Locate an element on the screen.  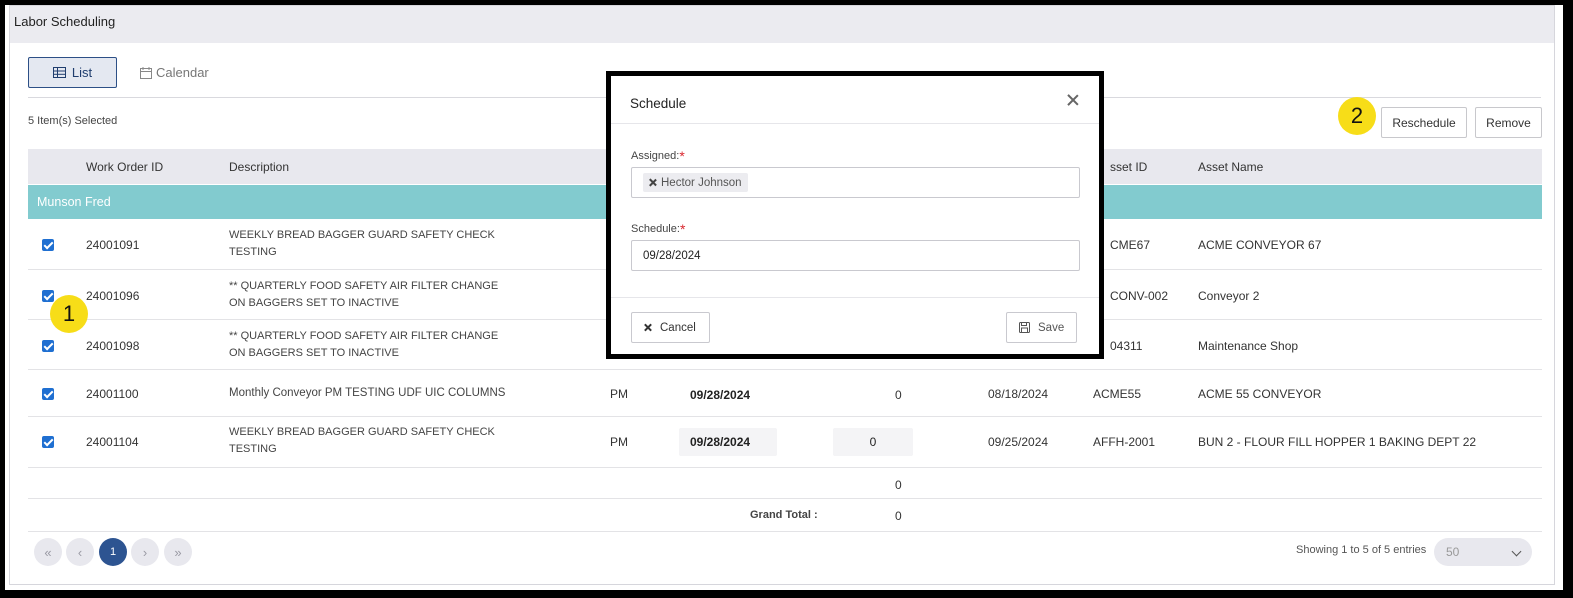
header-asset-id: sset ID is located at coordinates (1128, 167).